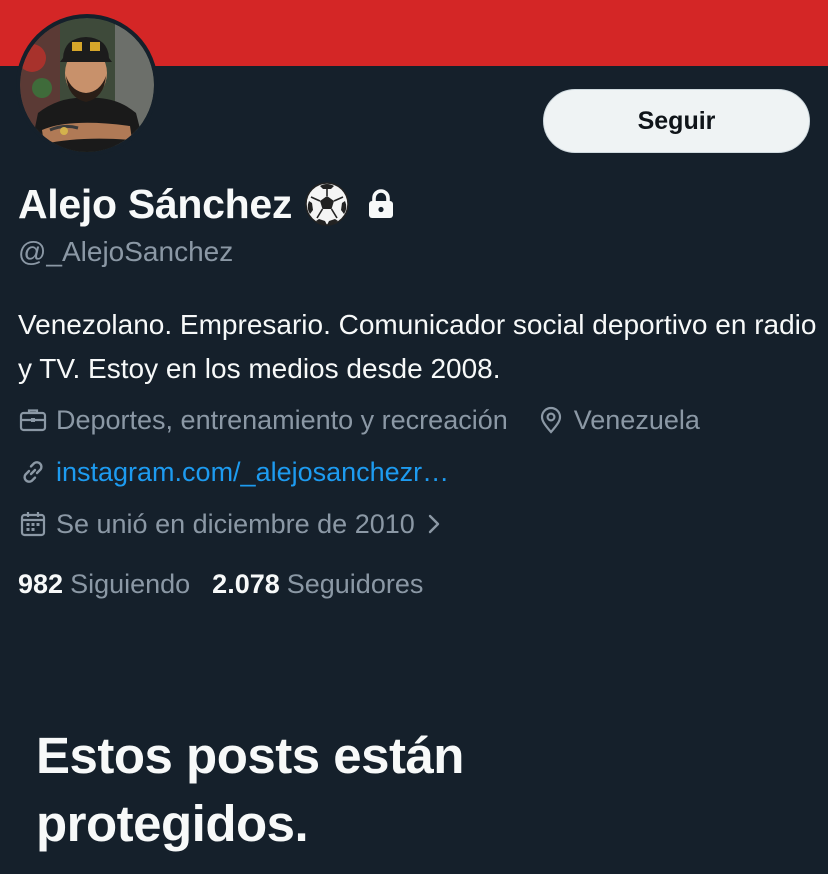 Image resolution: width=828 pixels, height=874 pixels. I want to click on category-text: Deportes, entrenamiento y recreación, so click(282, 419).